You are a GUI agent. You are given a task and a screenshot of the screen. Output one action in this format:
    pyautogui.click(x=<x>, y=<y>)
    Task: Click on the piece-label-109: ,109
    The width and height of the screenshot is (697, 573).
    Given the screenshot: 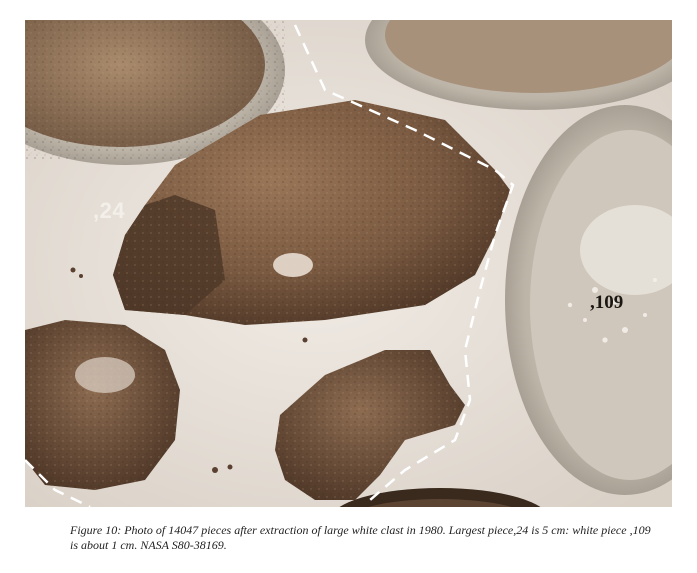 What is the action you would take?
    pyautogui.click(x=607, y=302)
    